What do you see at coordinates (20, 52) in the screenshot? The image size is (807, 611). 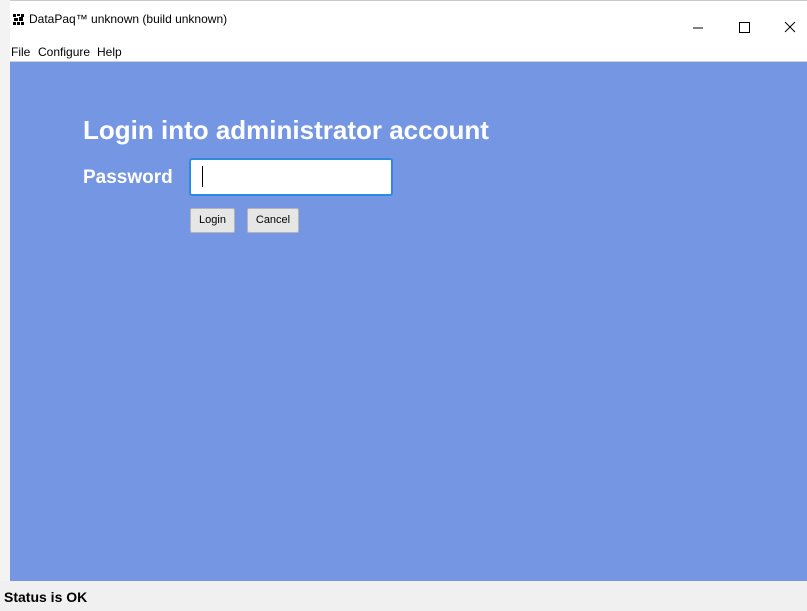 I see `menu-file: File` at bounding box center [20, 52].